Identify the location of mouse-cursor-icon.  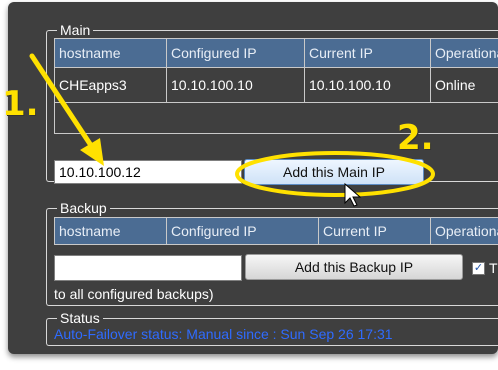
(353, 194).